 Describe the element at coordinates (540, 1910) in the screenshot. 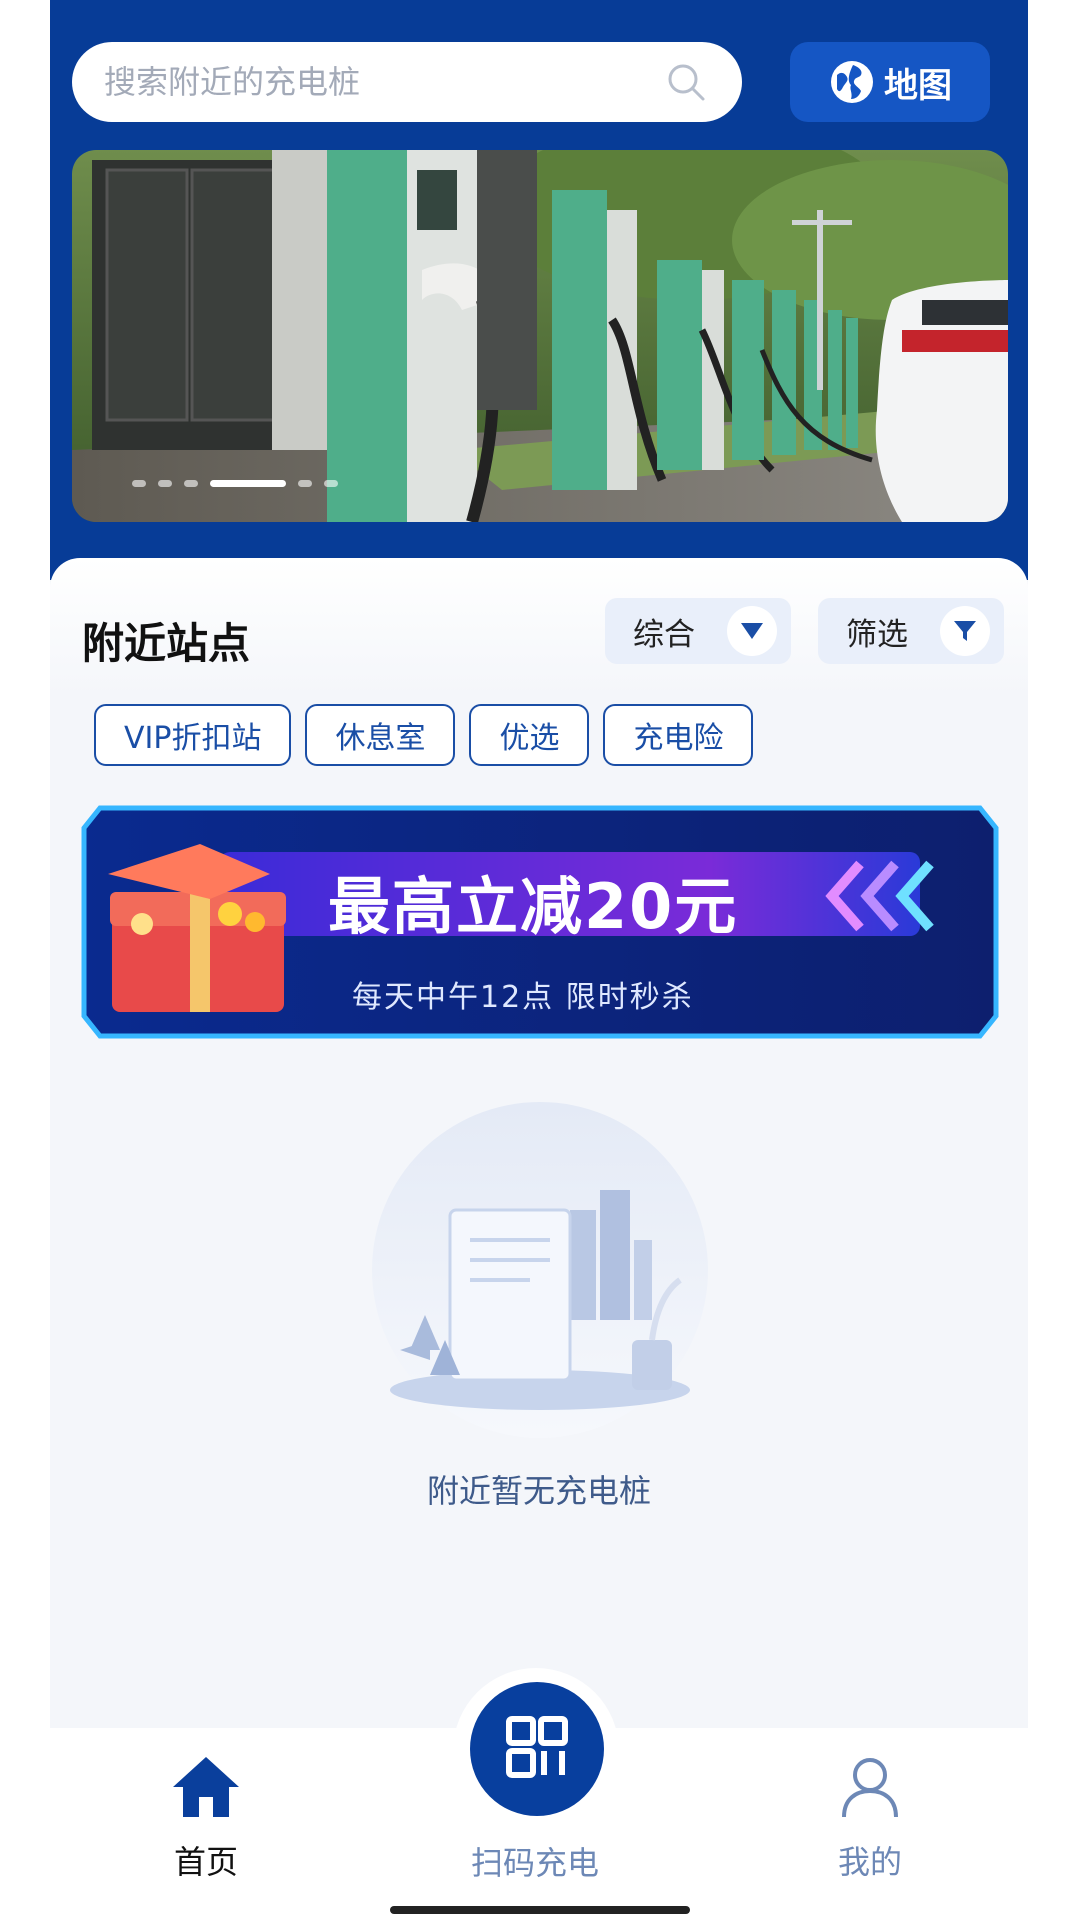

I see `home-indicator` at that location.